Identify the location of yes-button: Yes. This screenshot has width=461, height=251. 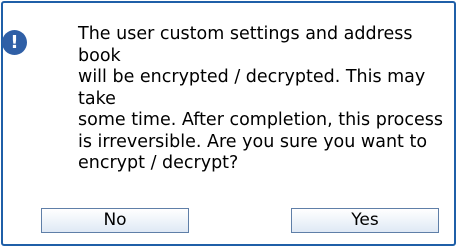
(365, 220).